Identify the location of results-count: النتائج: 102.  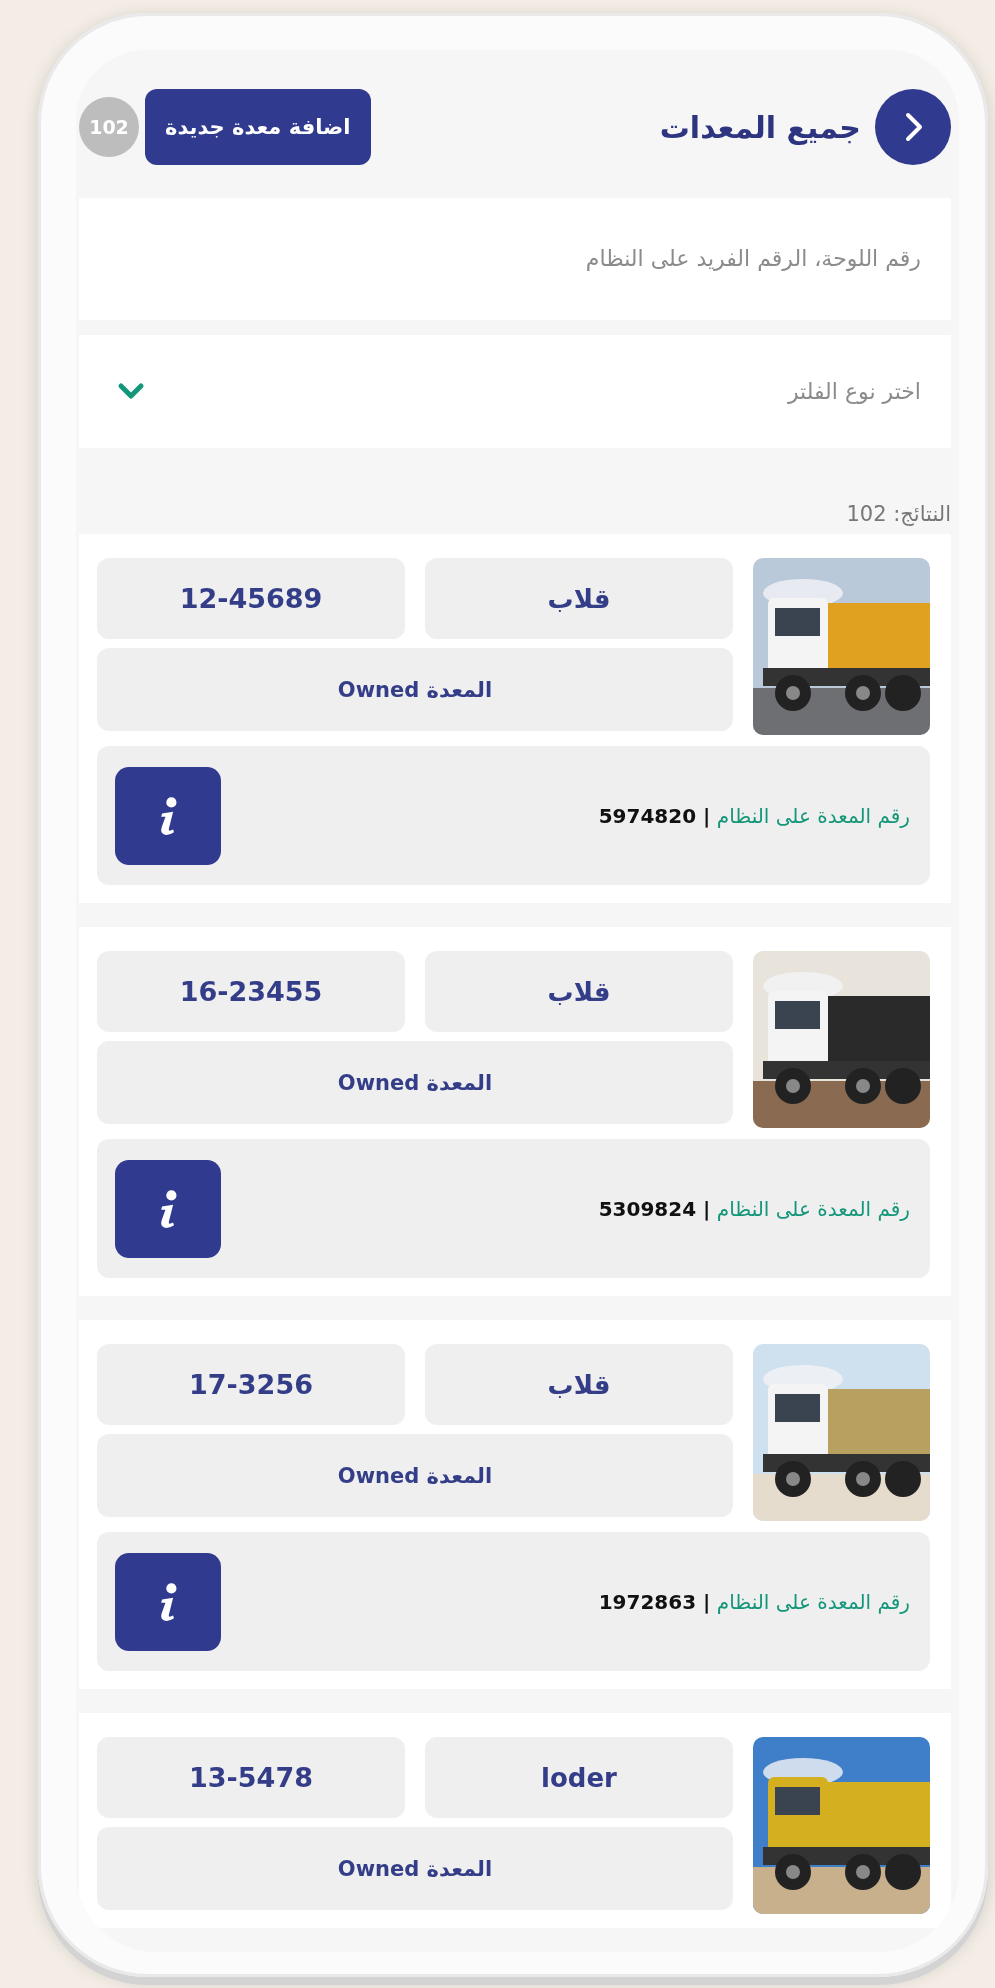
(898, 514).